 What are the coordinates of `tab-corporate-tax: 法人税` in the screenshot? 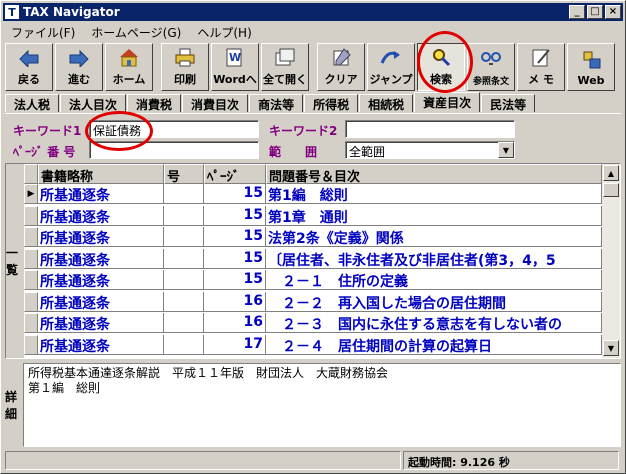 It's located at (32, 103).